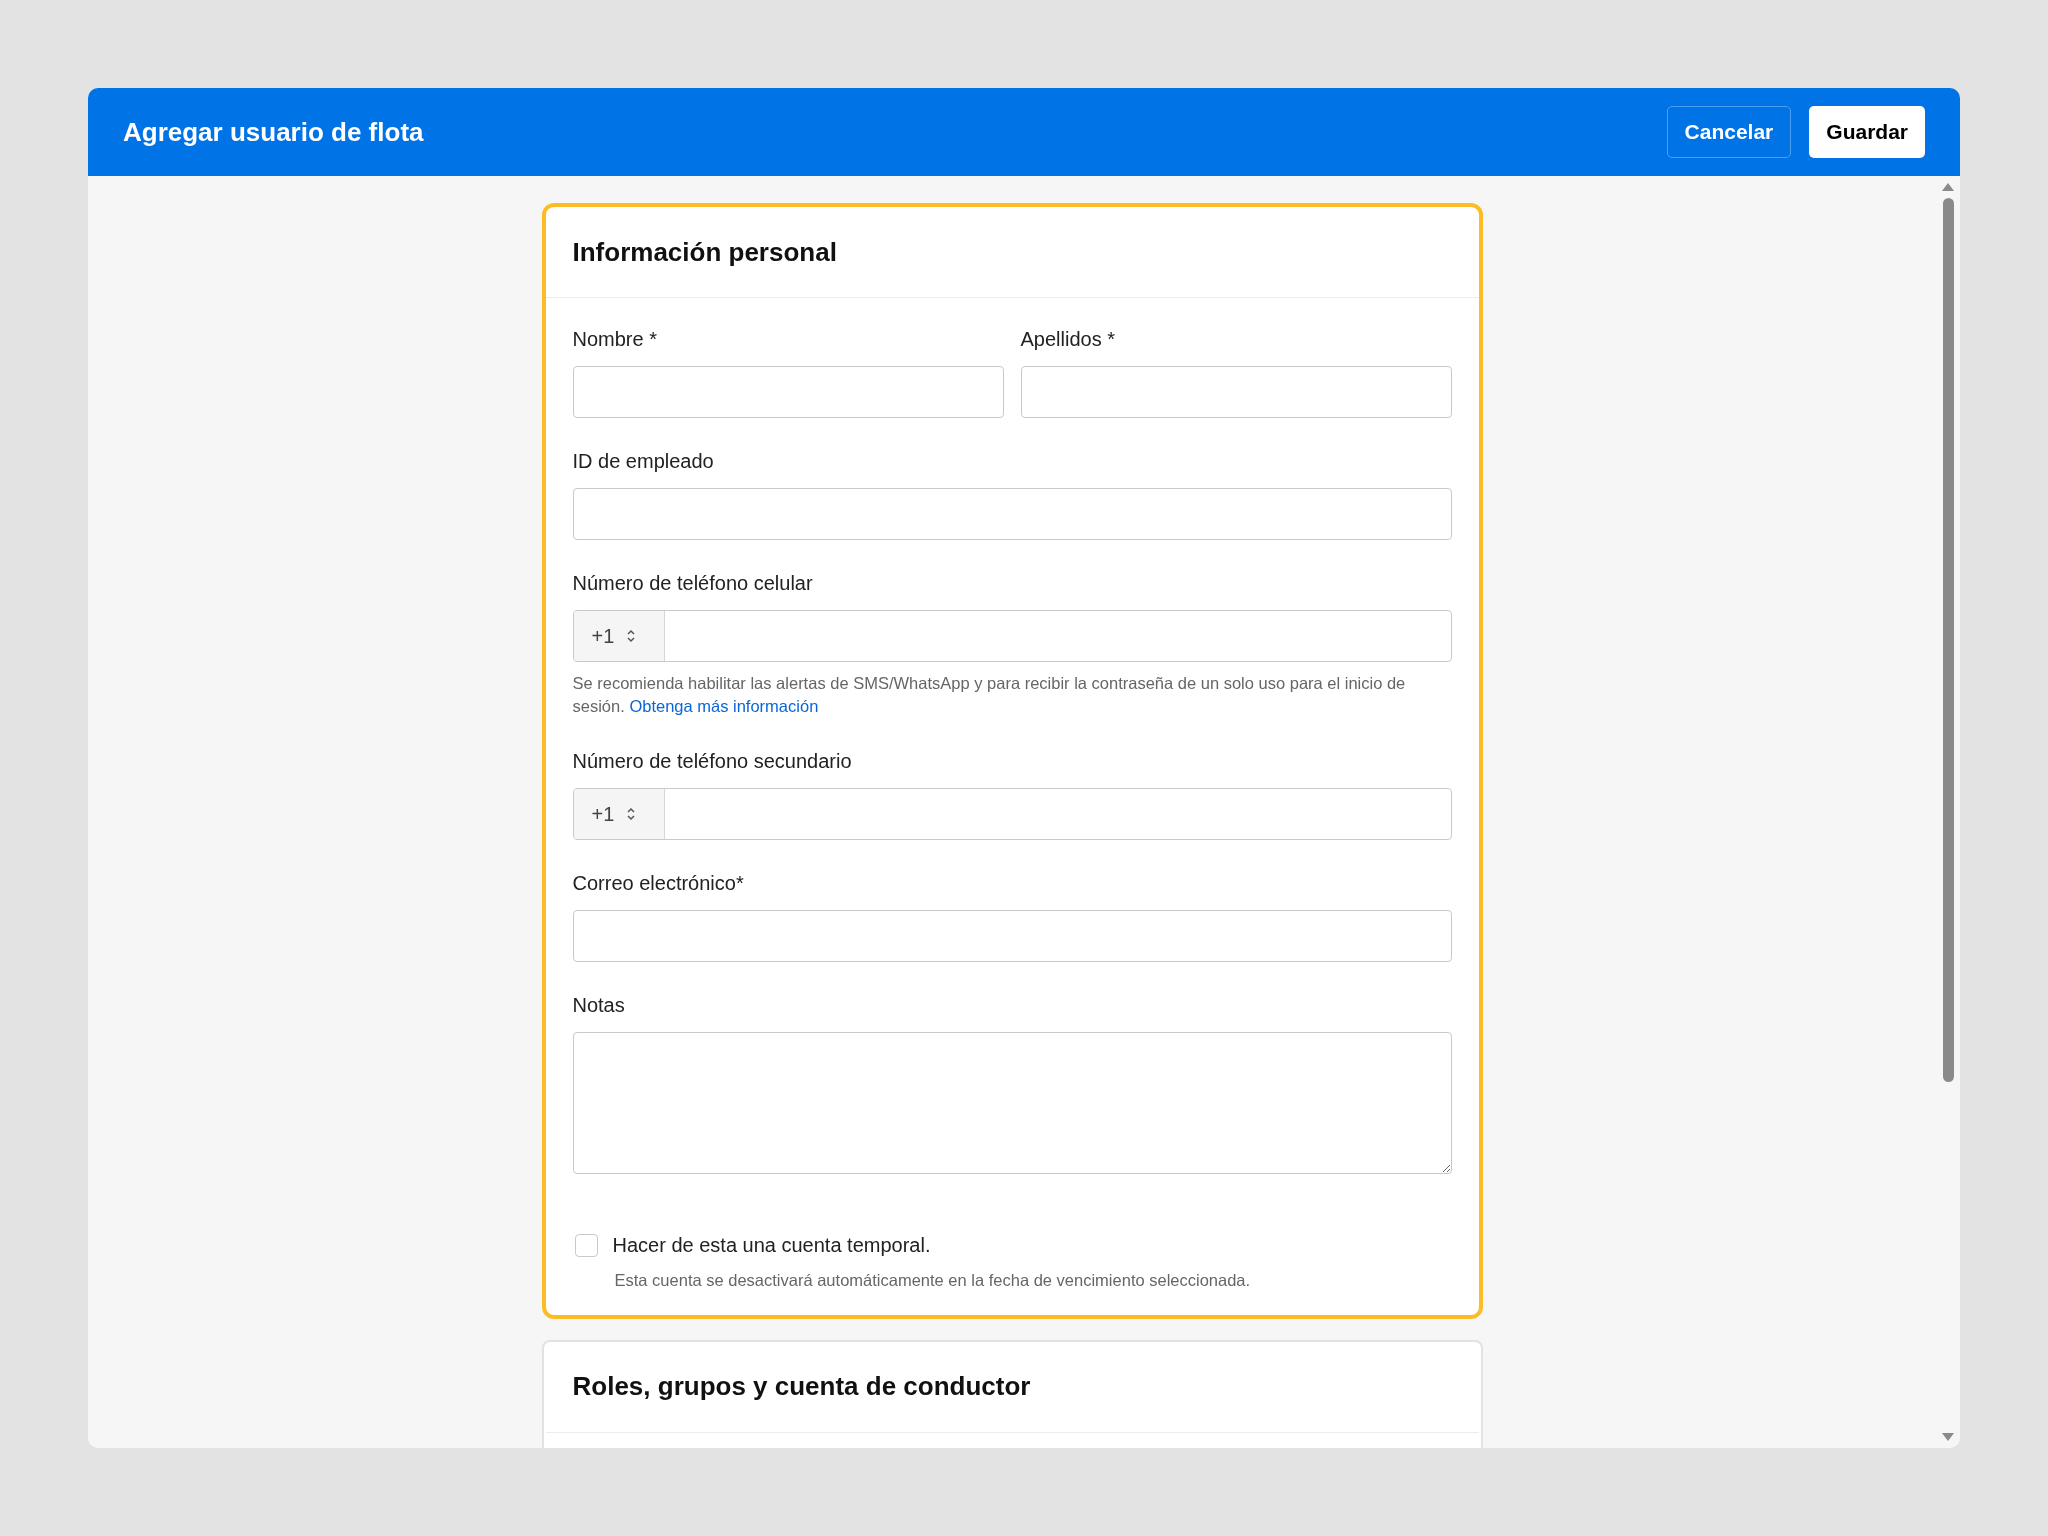 The width and height of the screenshot is (2048, 1536). Describe the element at coordinates (615, 339) in the screenshot. I see `field-label: Nombre *` at that location.